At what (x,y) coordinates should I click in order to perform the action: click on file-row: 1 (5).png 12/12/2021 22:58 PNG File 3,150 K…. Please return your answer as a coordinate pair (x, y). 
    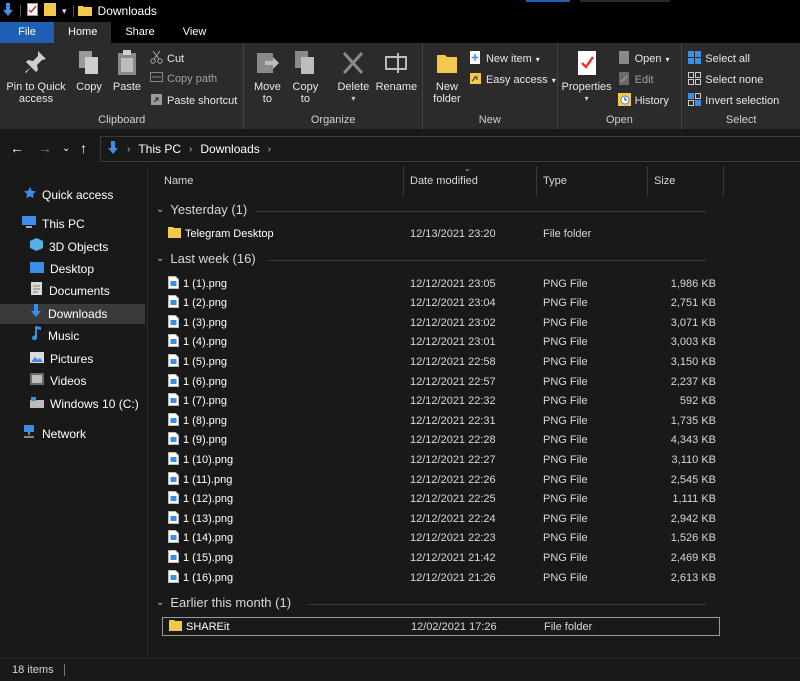
    Looking at the image, I should click on (441, 361).